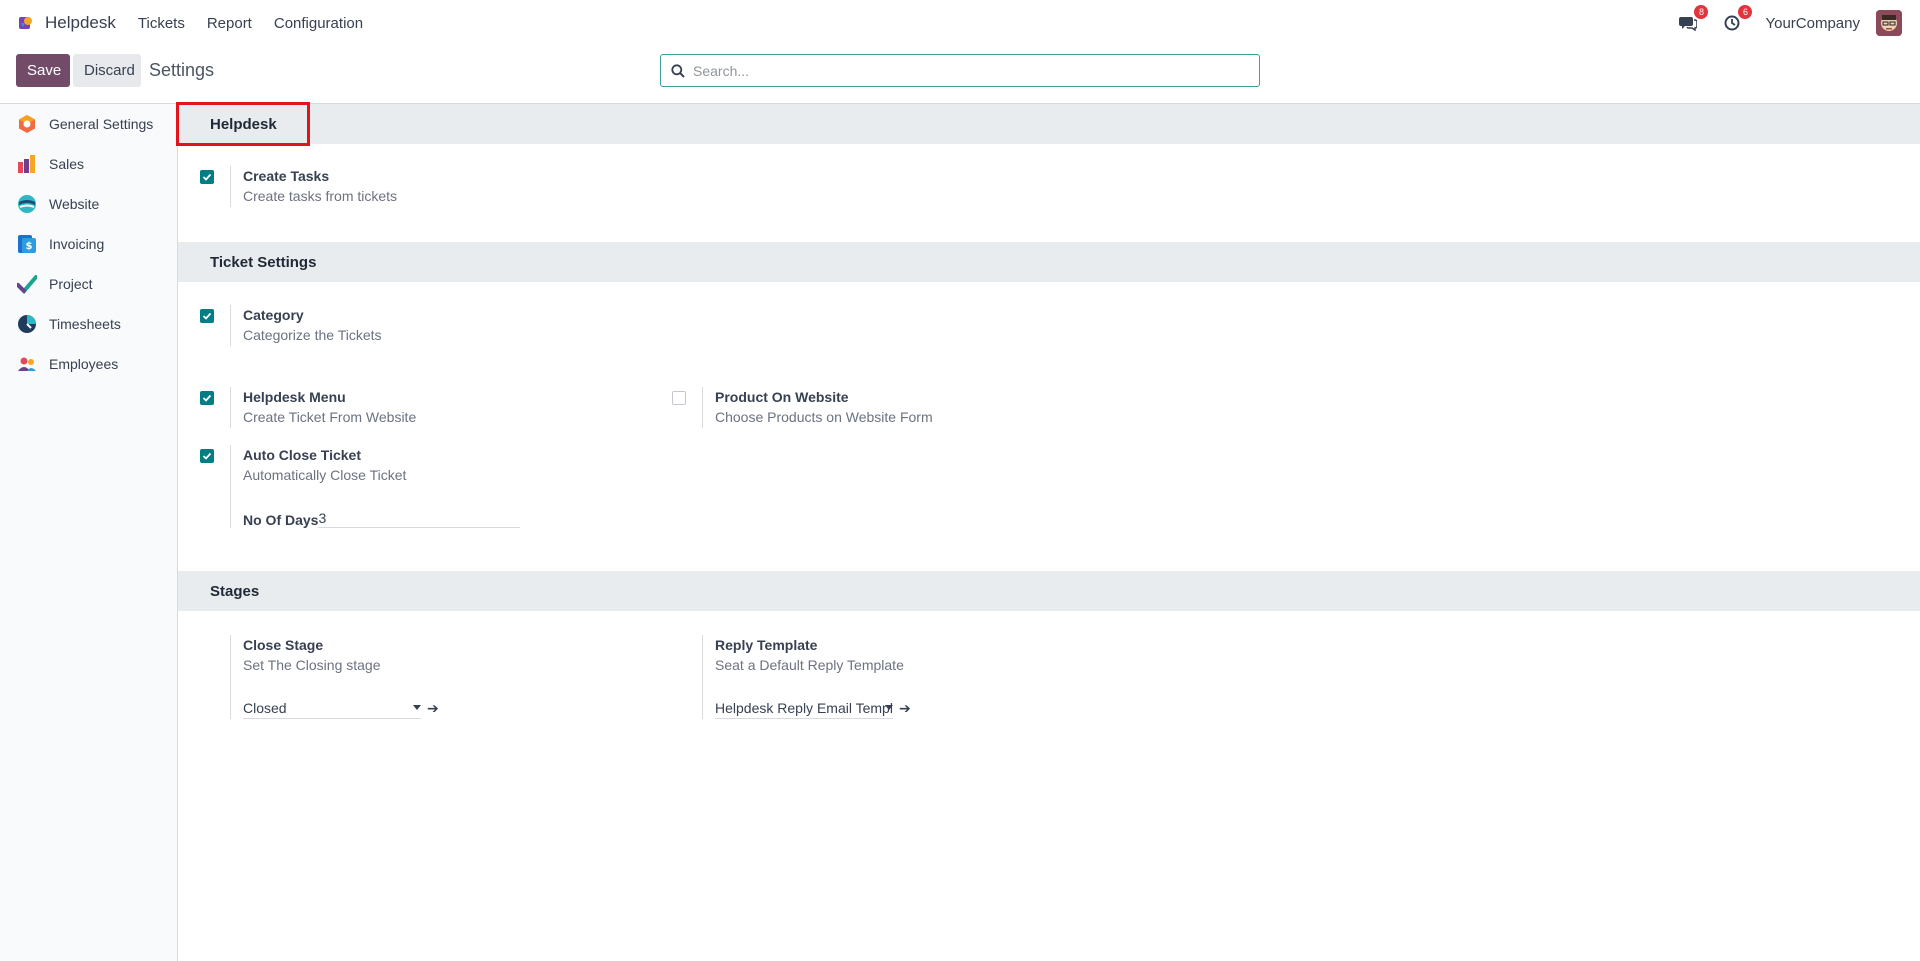 This screenshot has height=961, width=1920. Describe the element at coordinates (1812, 23) in the screenshot. I see `company-switcher: YourCompany` at that location.